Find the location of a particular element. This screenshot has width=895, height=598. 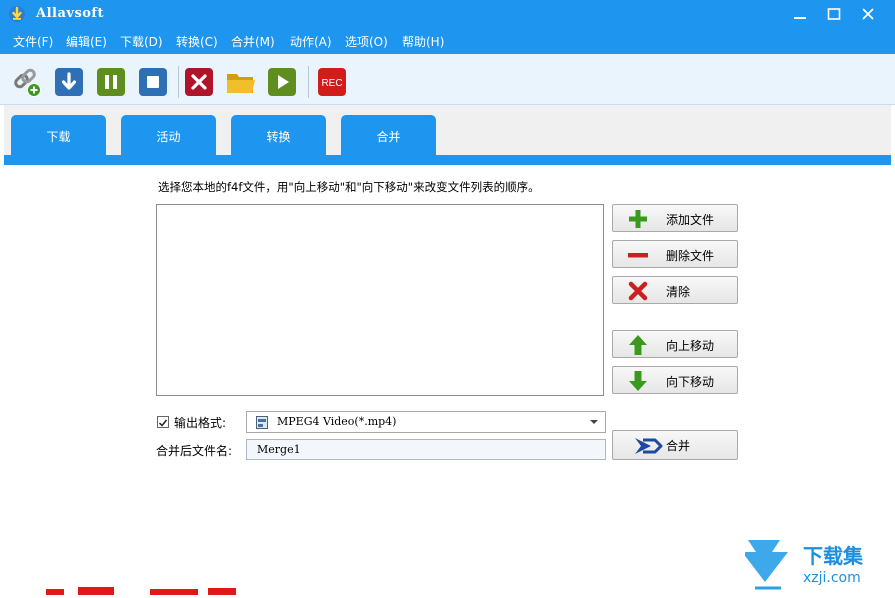

pause-icon is located at coordinates (111, 82).